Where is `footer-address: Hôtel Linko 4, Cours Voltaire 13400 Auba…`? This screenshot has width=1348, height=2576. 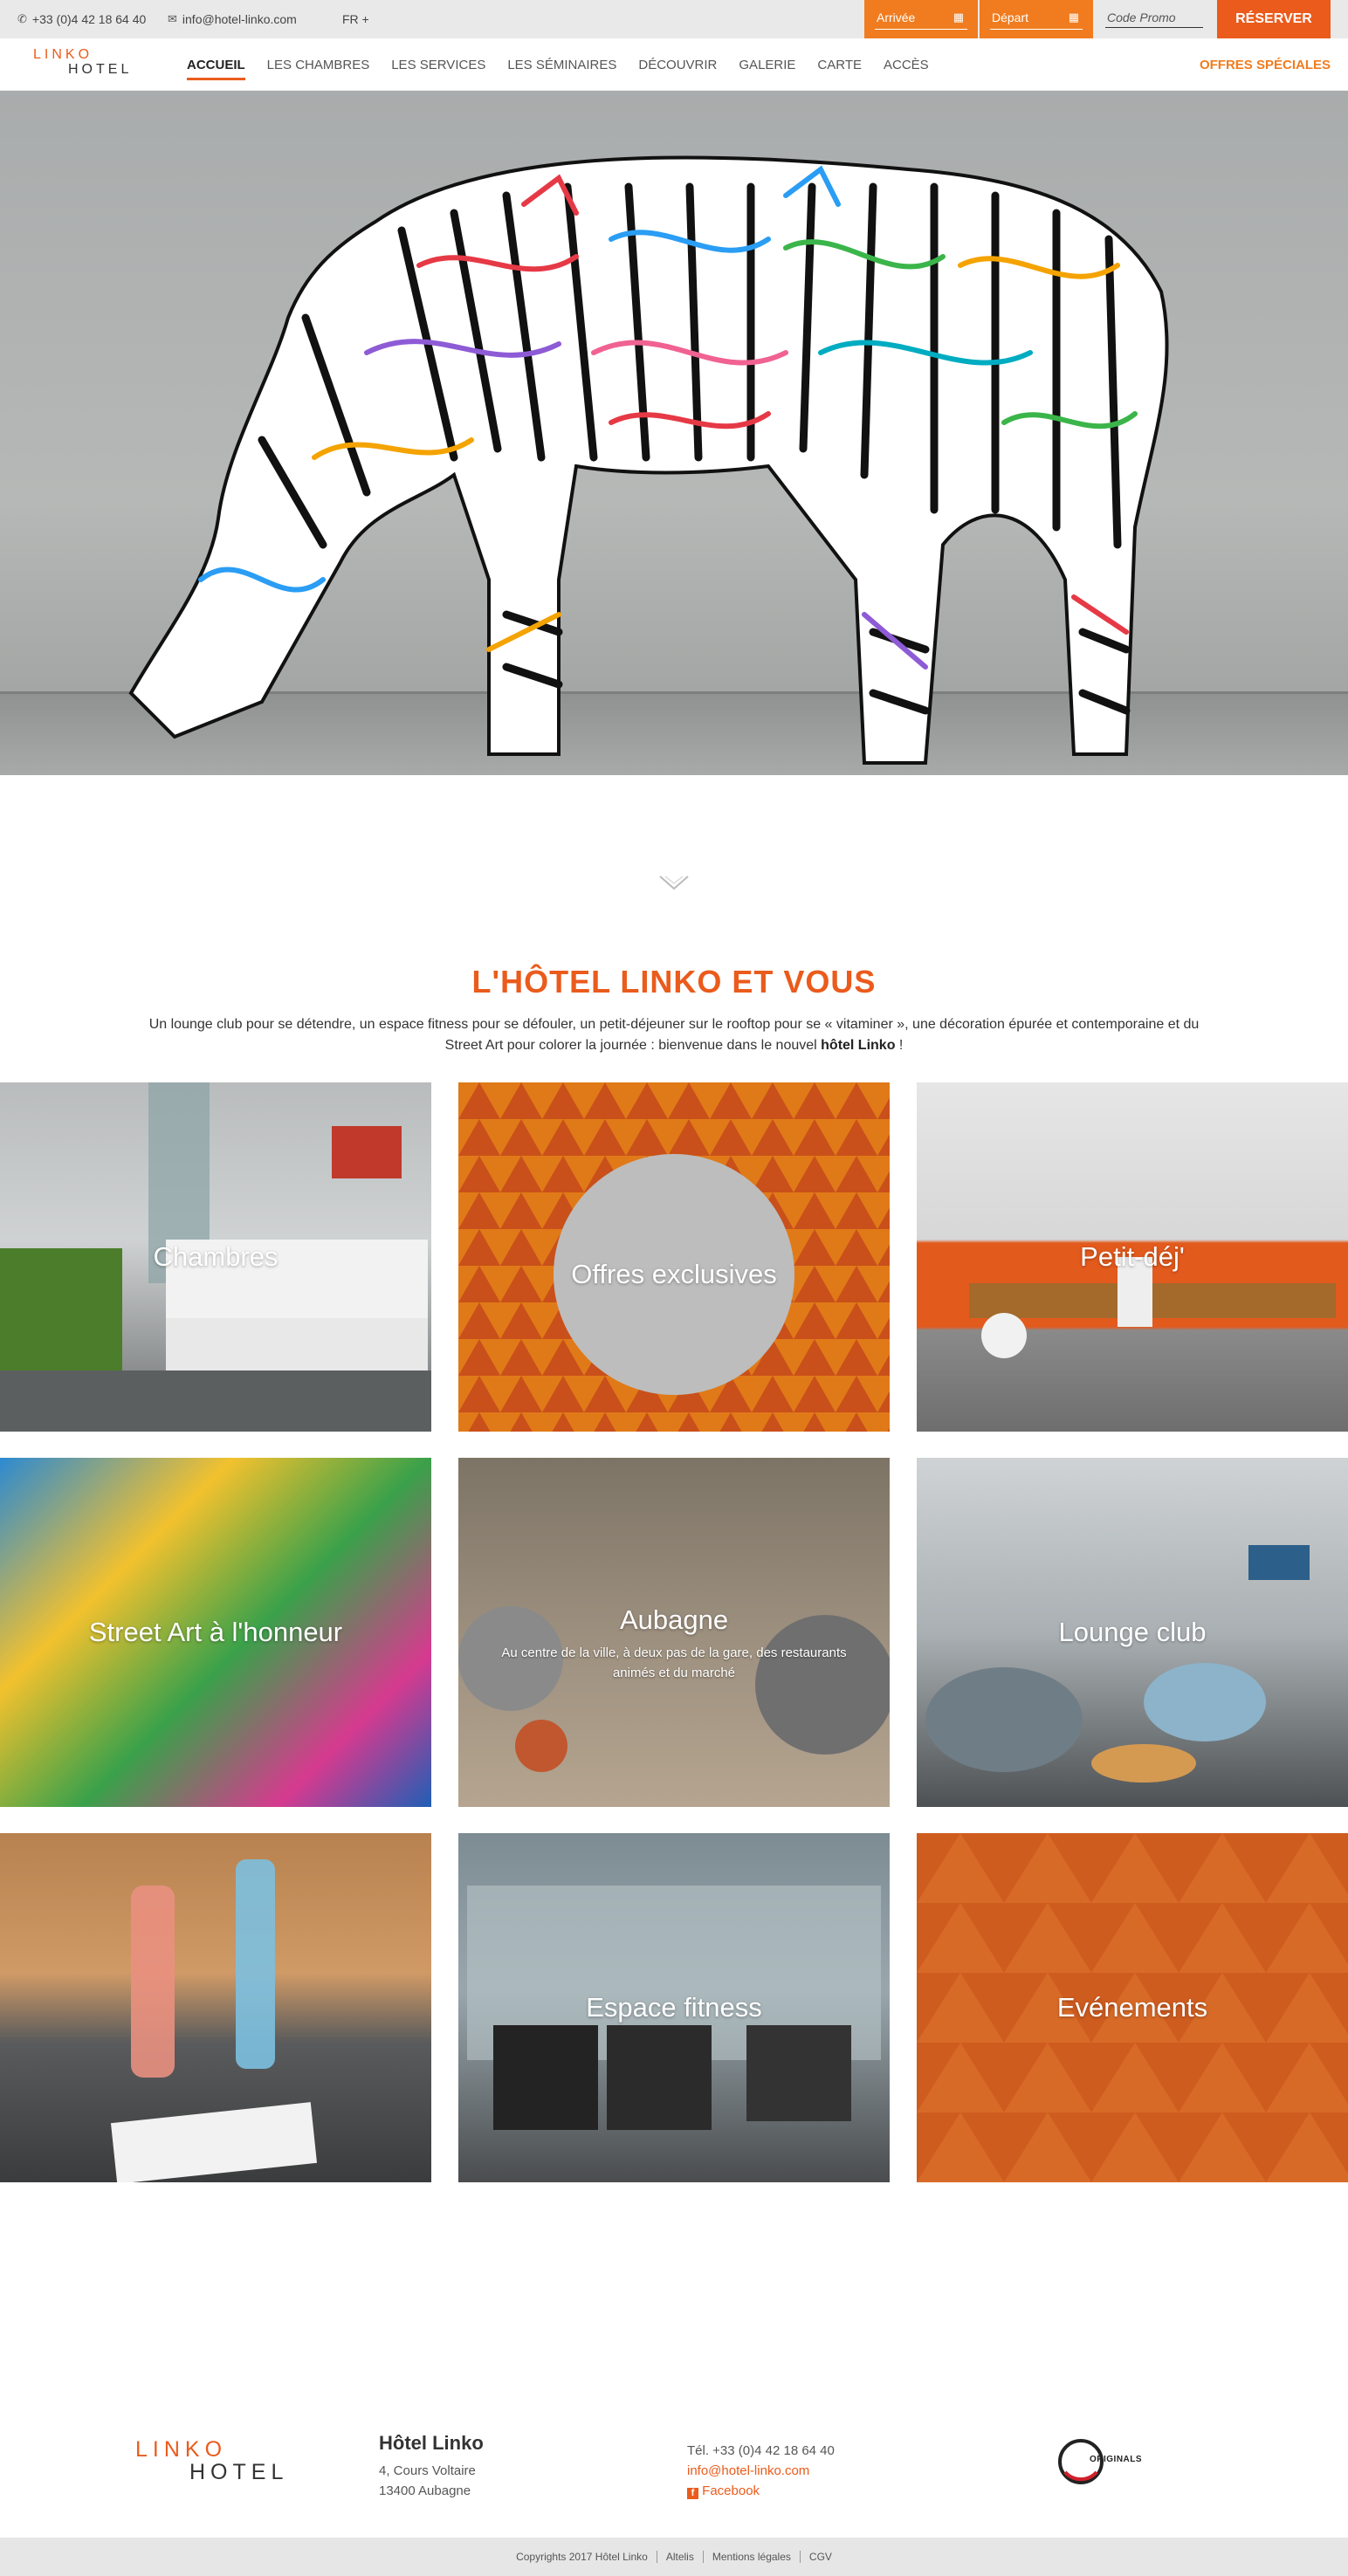
footer-address: Hôtel Linko 4, Cours Voltaire 13400 Auba… is located at coordinates (431, 2466).